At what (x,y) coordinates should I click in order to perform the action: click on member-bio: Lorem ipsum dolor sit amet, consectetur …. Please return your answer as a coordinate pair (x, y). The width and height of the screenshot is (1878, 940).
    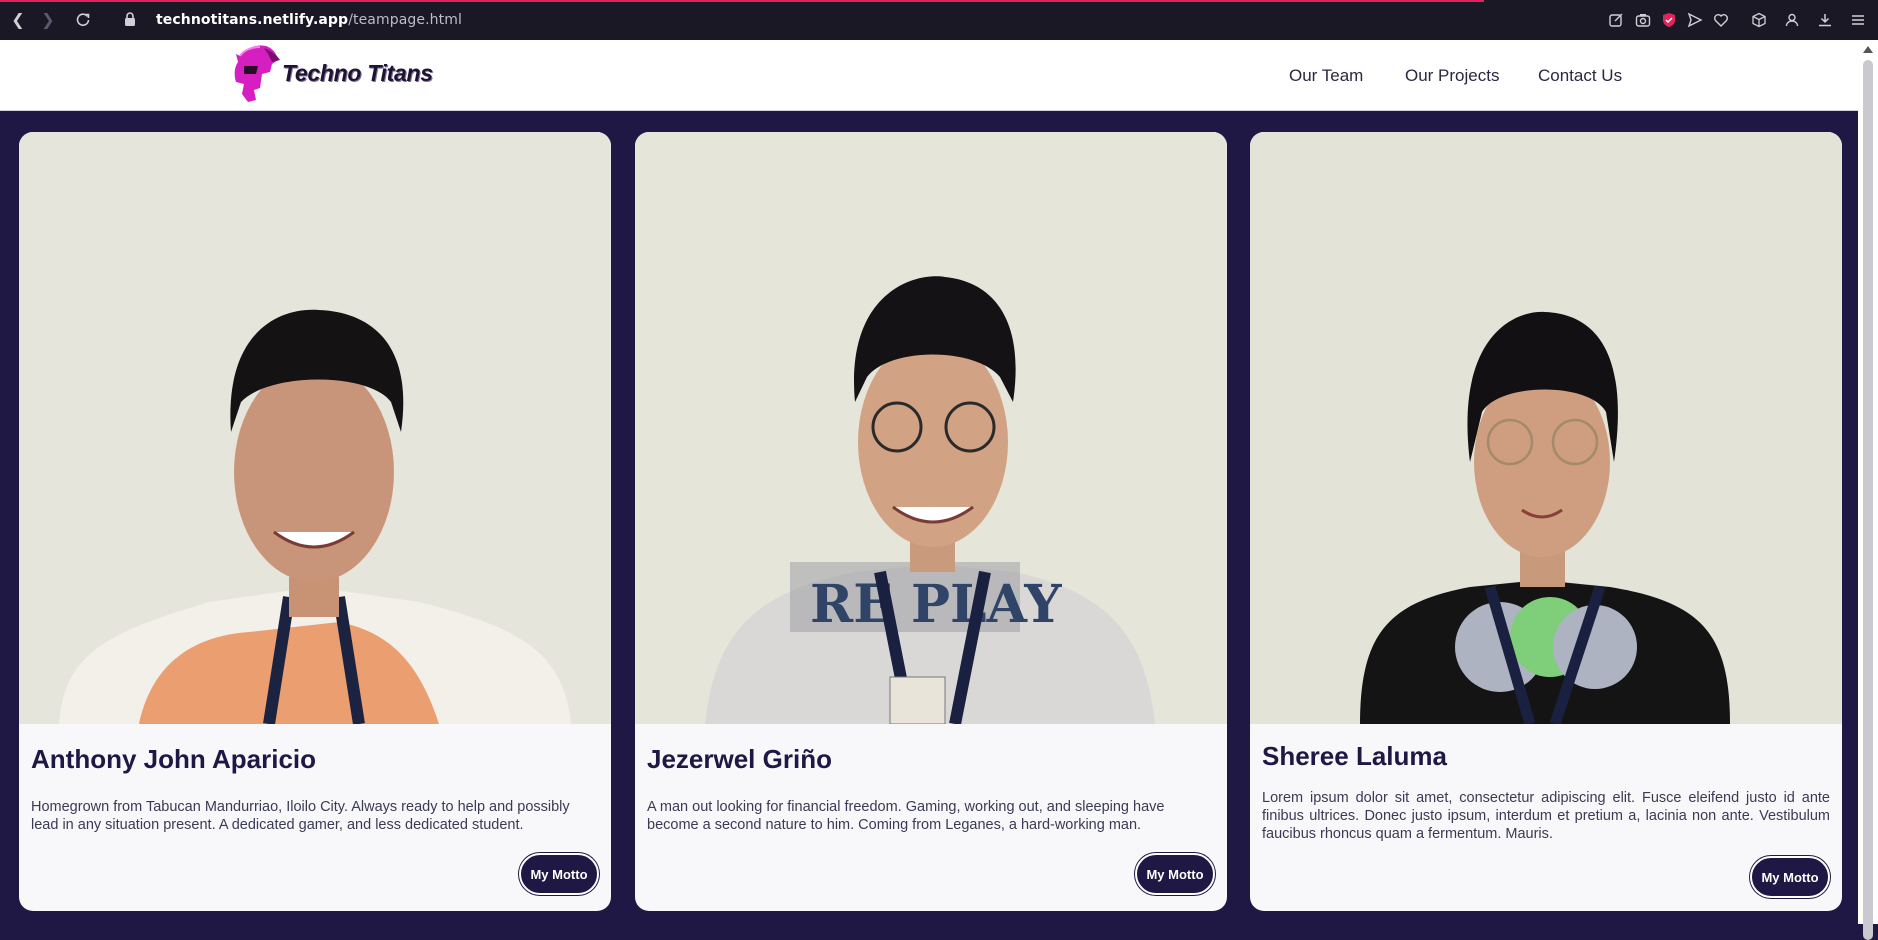
    Looking at the image, I should click on (1546, 816).